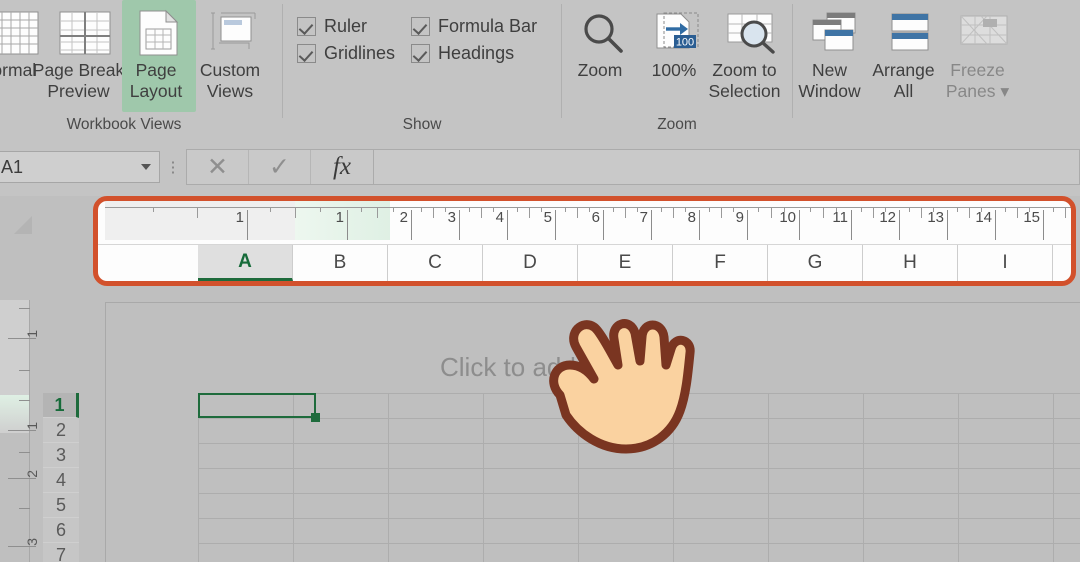 Image resolution: width=1080 pixels, height=562 pixels. What do you see at coordinates (727, 167) in the screenshot?
I see `formula-input` at bounding box center [727, 167].